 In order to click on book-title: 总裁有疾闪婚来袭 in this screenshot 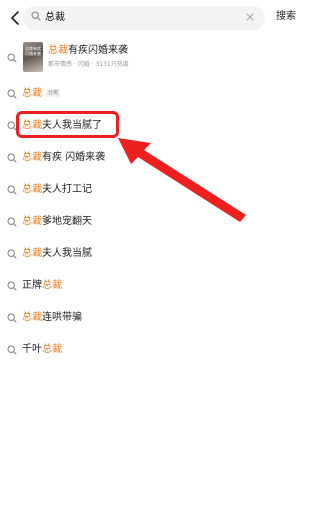, I will do `click(88, 51)`.